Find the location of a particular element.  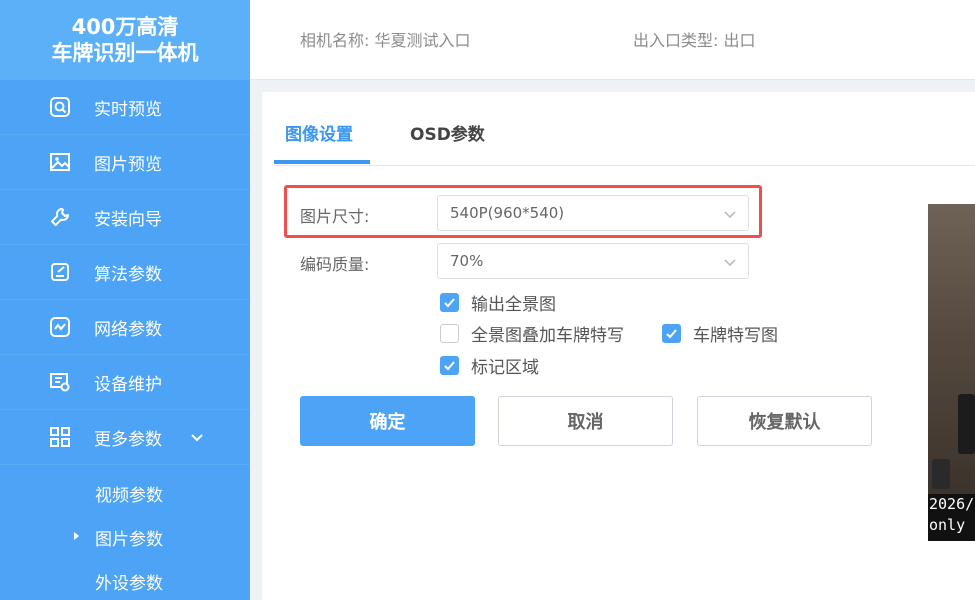

submenu-more-params: 视频参数 图片参数 外设参数 is located at coordinates (125, 532).